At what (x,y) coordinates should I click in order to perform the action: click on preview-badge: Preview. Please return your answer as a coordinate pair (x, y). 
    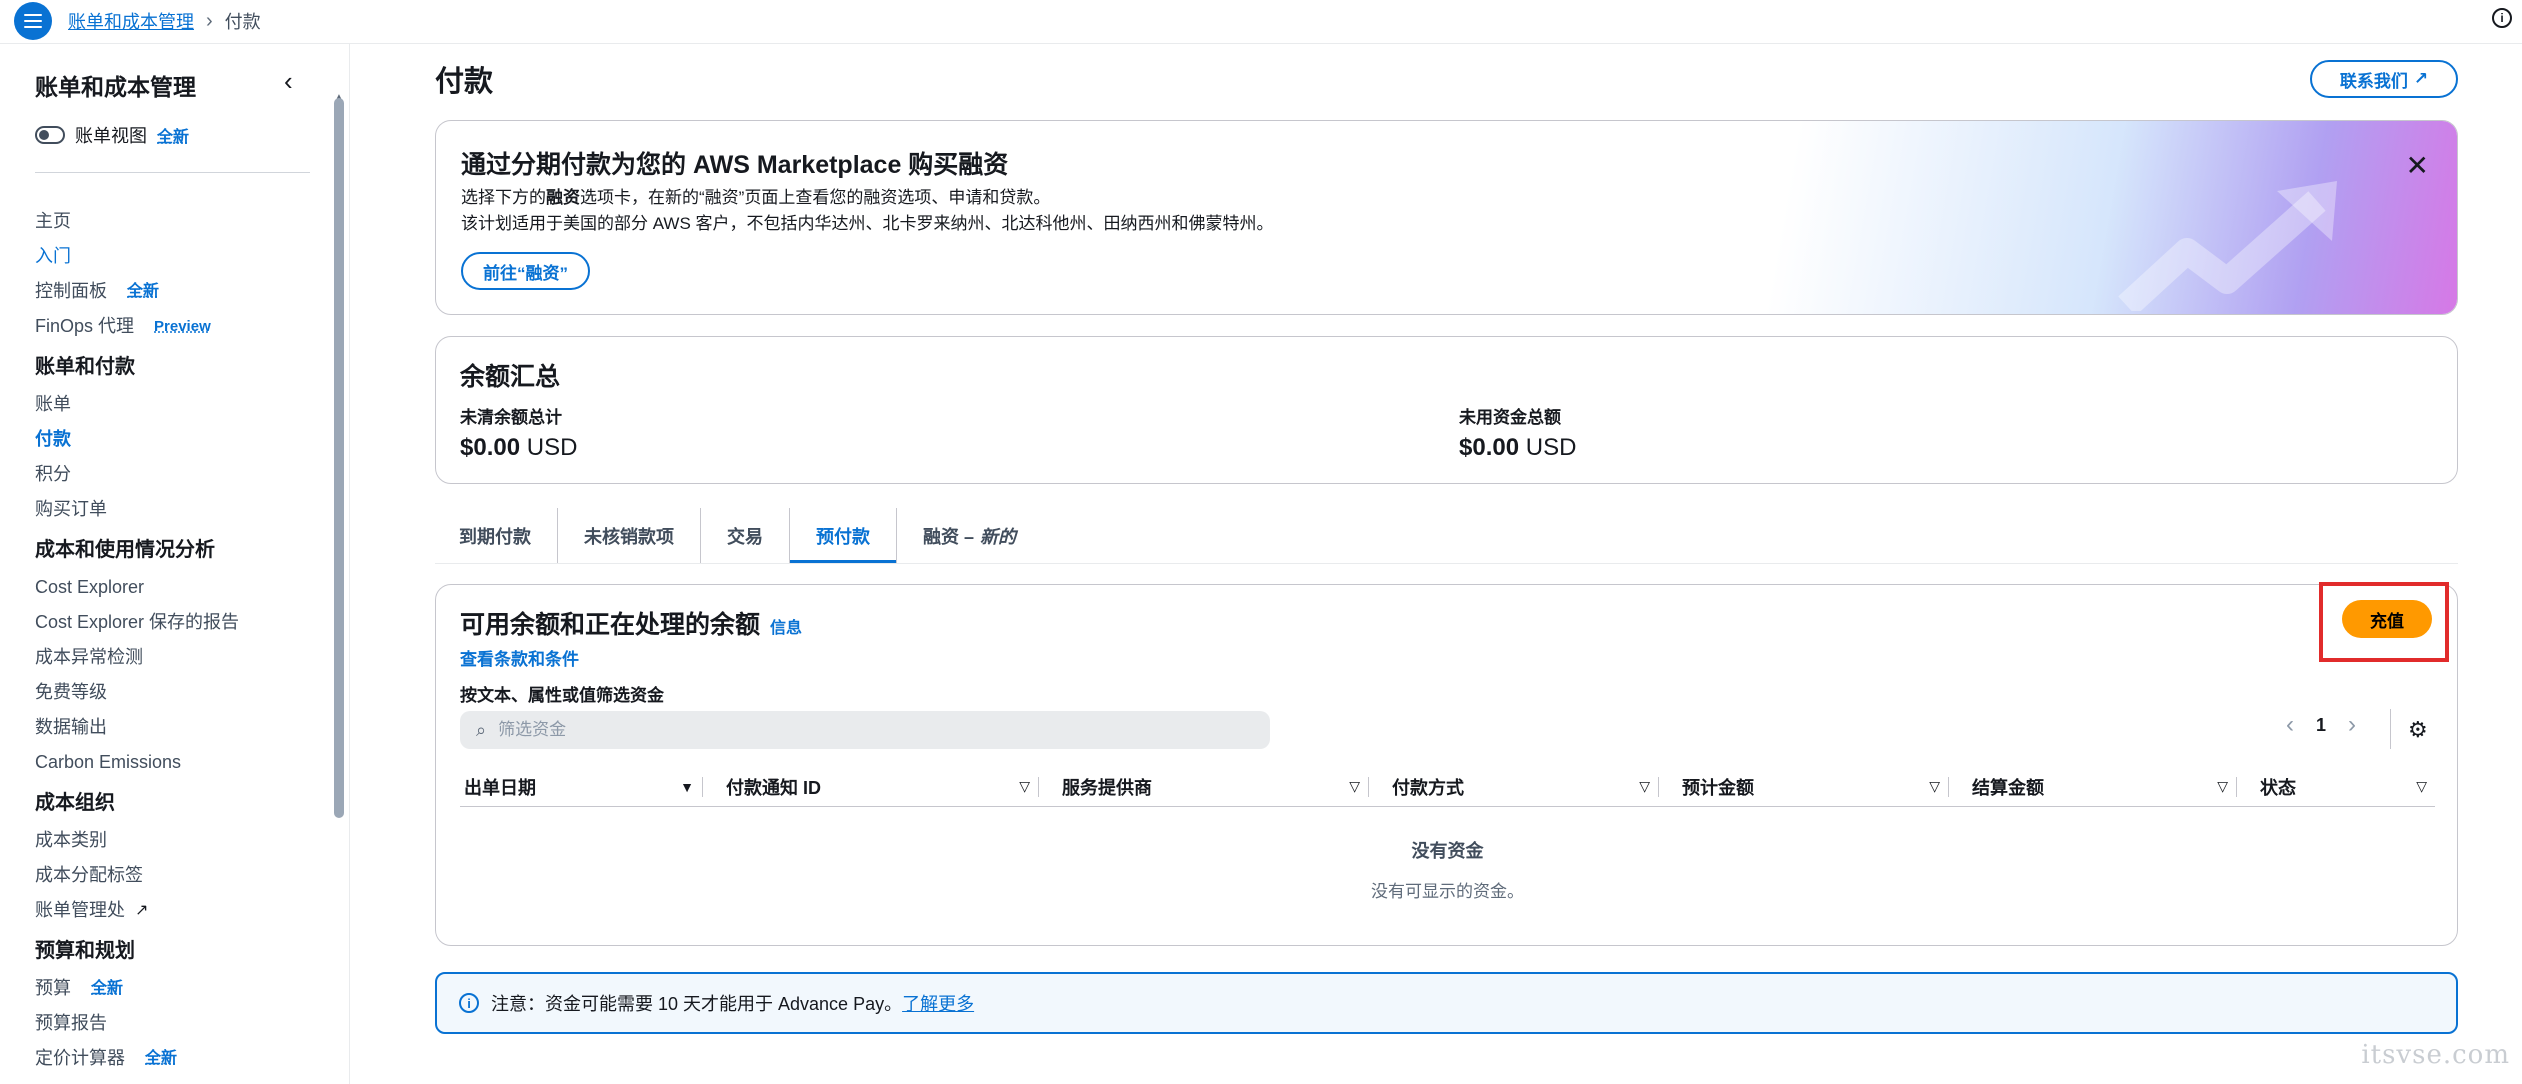
    Looking at the image, I should click on (182, 326).